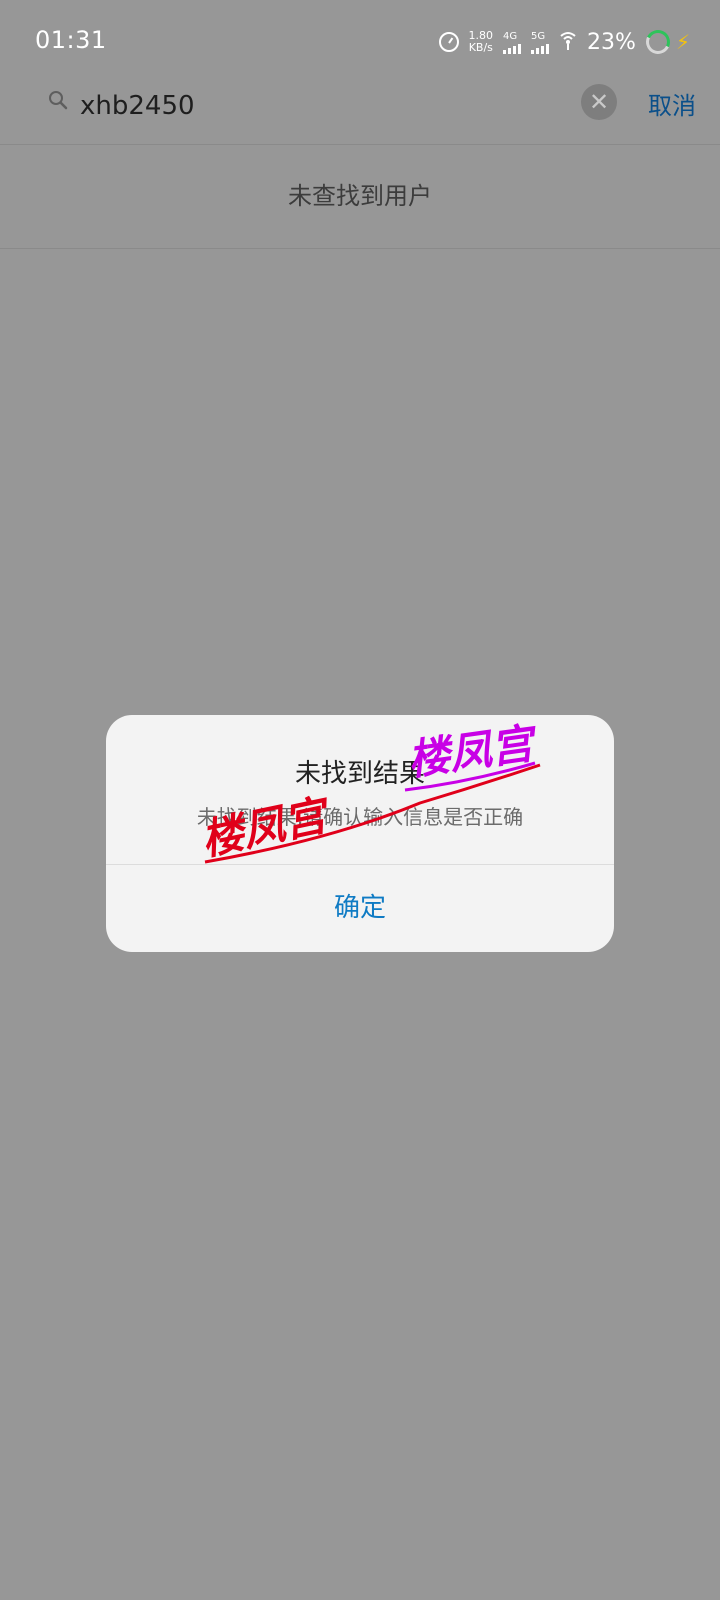 The height and width of the screenshot is (1600, 720). Describe the element at coordinates (611, 42) in the screenshot. I see `battery-percent: 23%` at that location.